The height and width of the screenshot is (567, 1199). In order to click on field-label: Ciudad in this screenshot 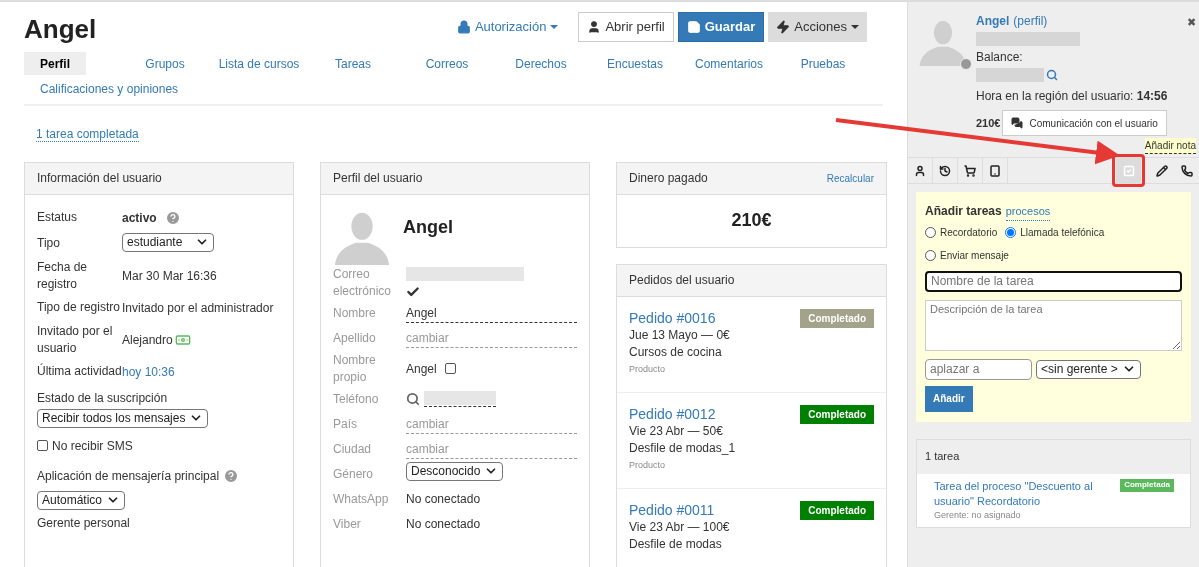, I will do `click(353, 449)`.